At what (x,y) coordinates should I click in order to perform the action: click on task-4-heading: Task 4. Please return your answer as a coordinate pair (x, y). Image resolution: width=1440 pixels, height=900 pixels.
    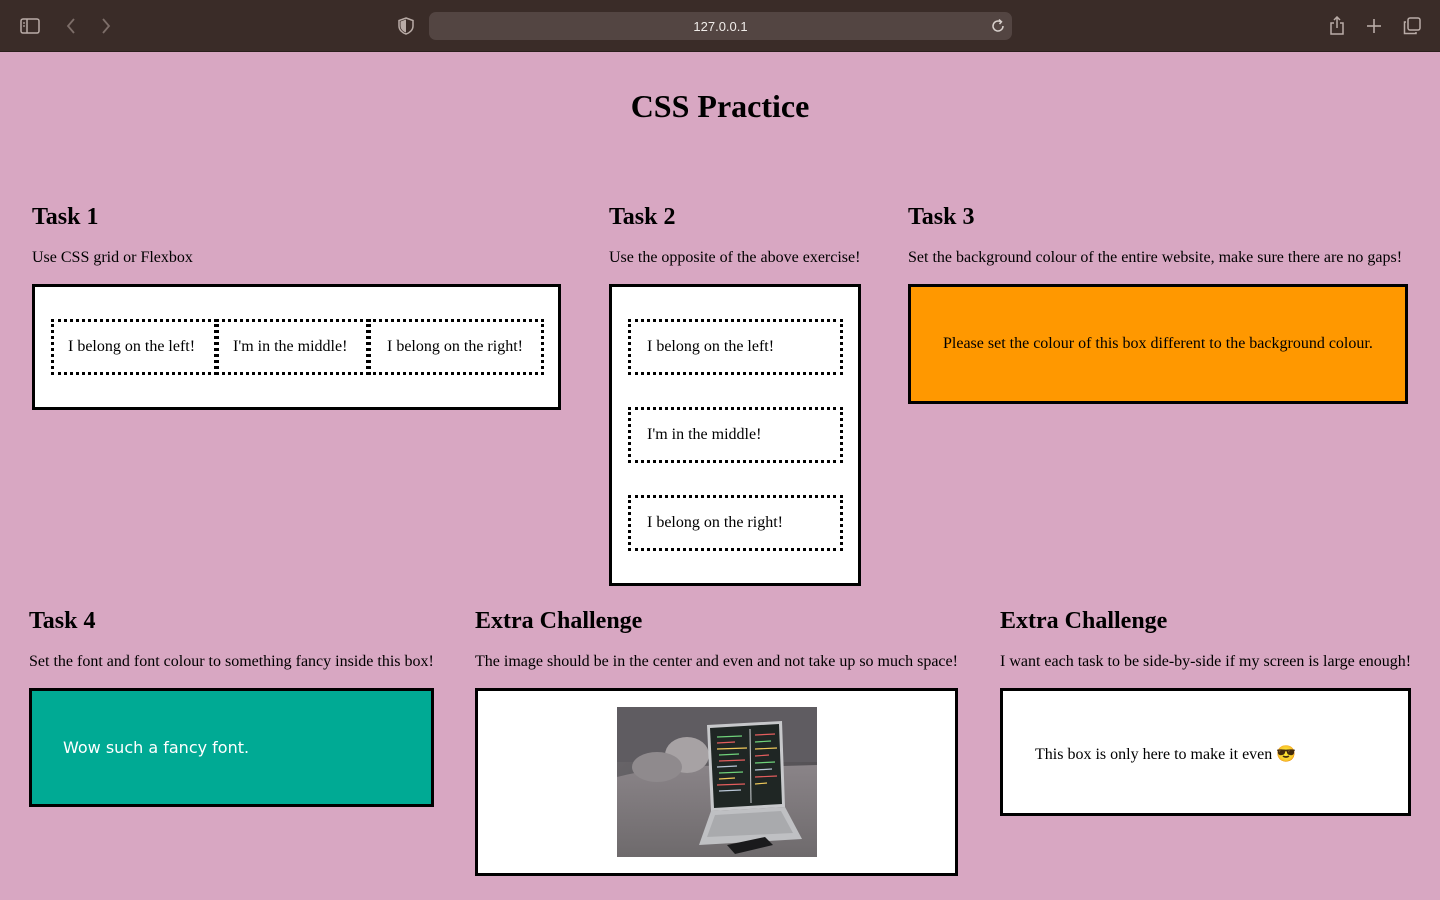
    Looking at the image, I should click on (62, 621).